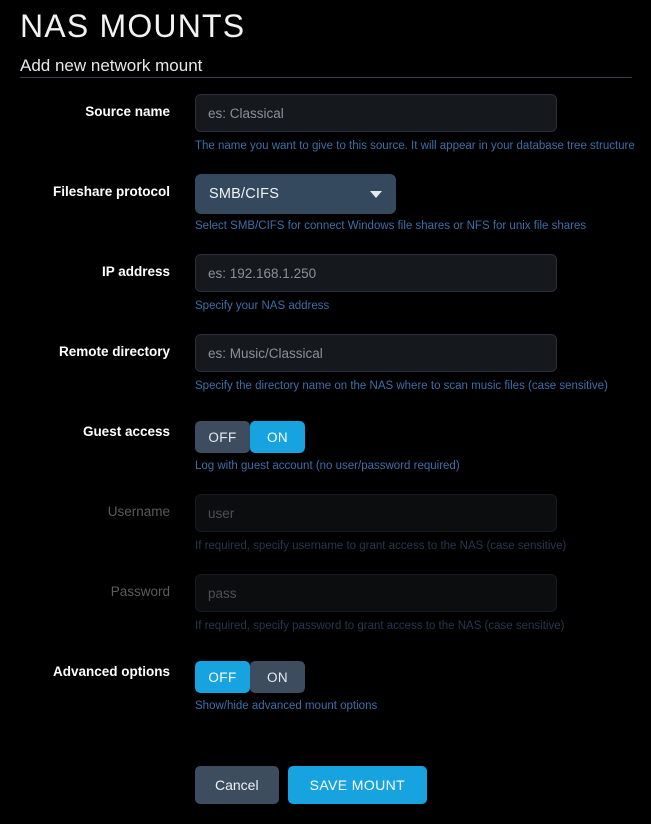  I want to click on ip-address-input, so click(376, 273).